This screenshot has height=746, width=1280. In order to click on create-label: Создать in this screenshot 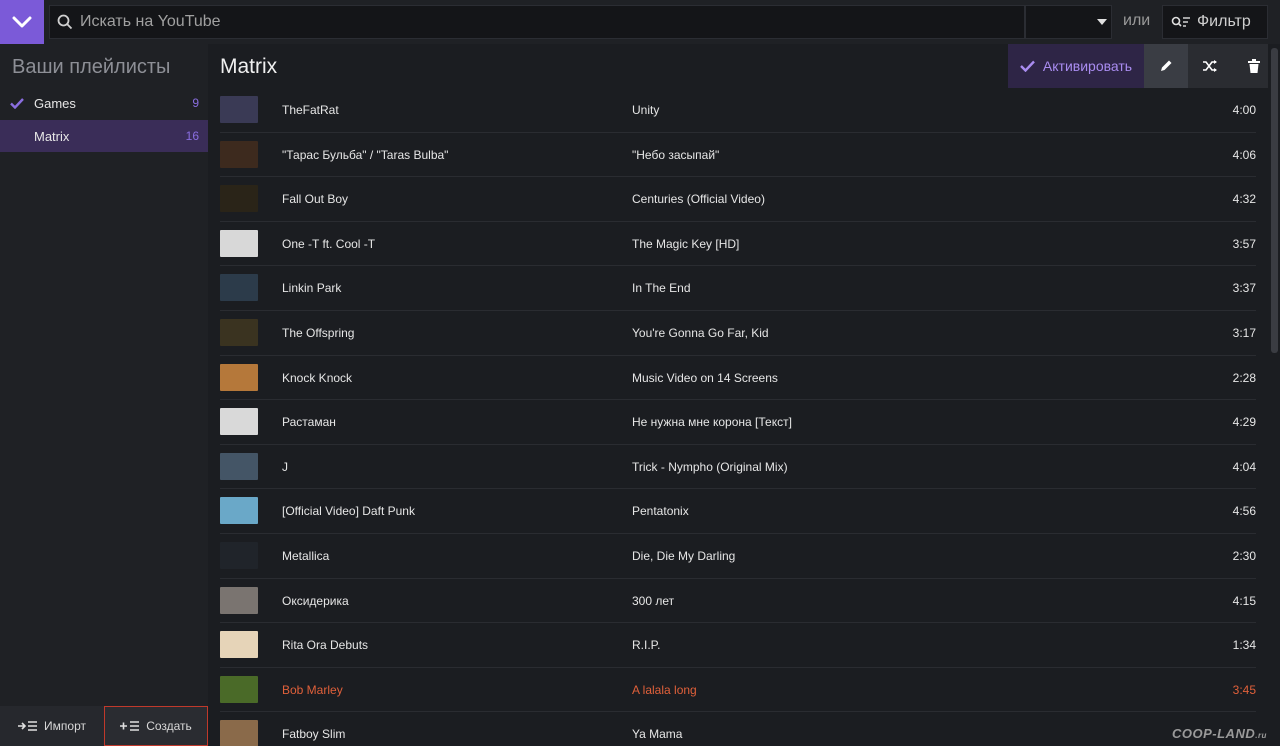, I will do `click(169, 726)`.